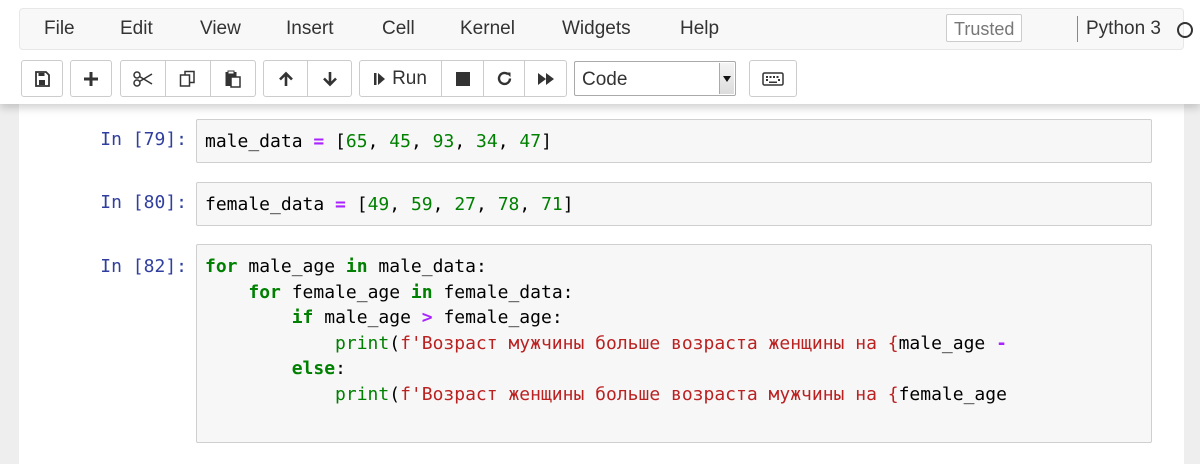 This screenshot has width=1200, height=464. I want to click on code-token: :, so click(340, 368).